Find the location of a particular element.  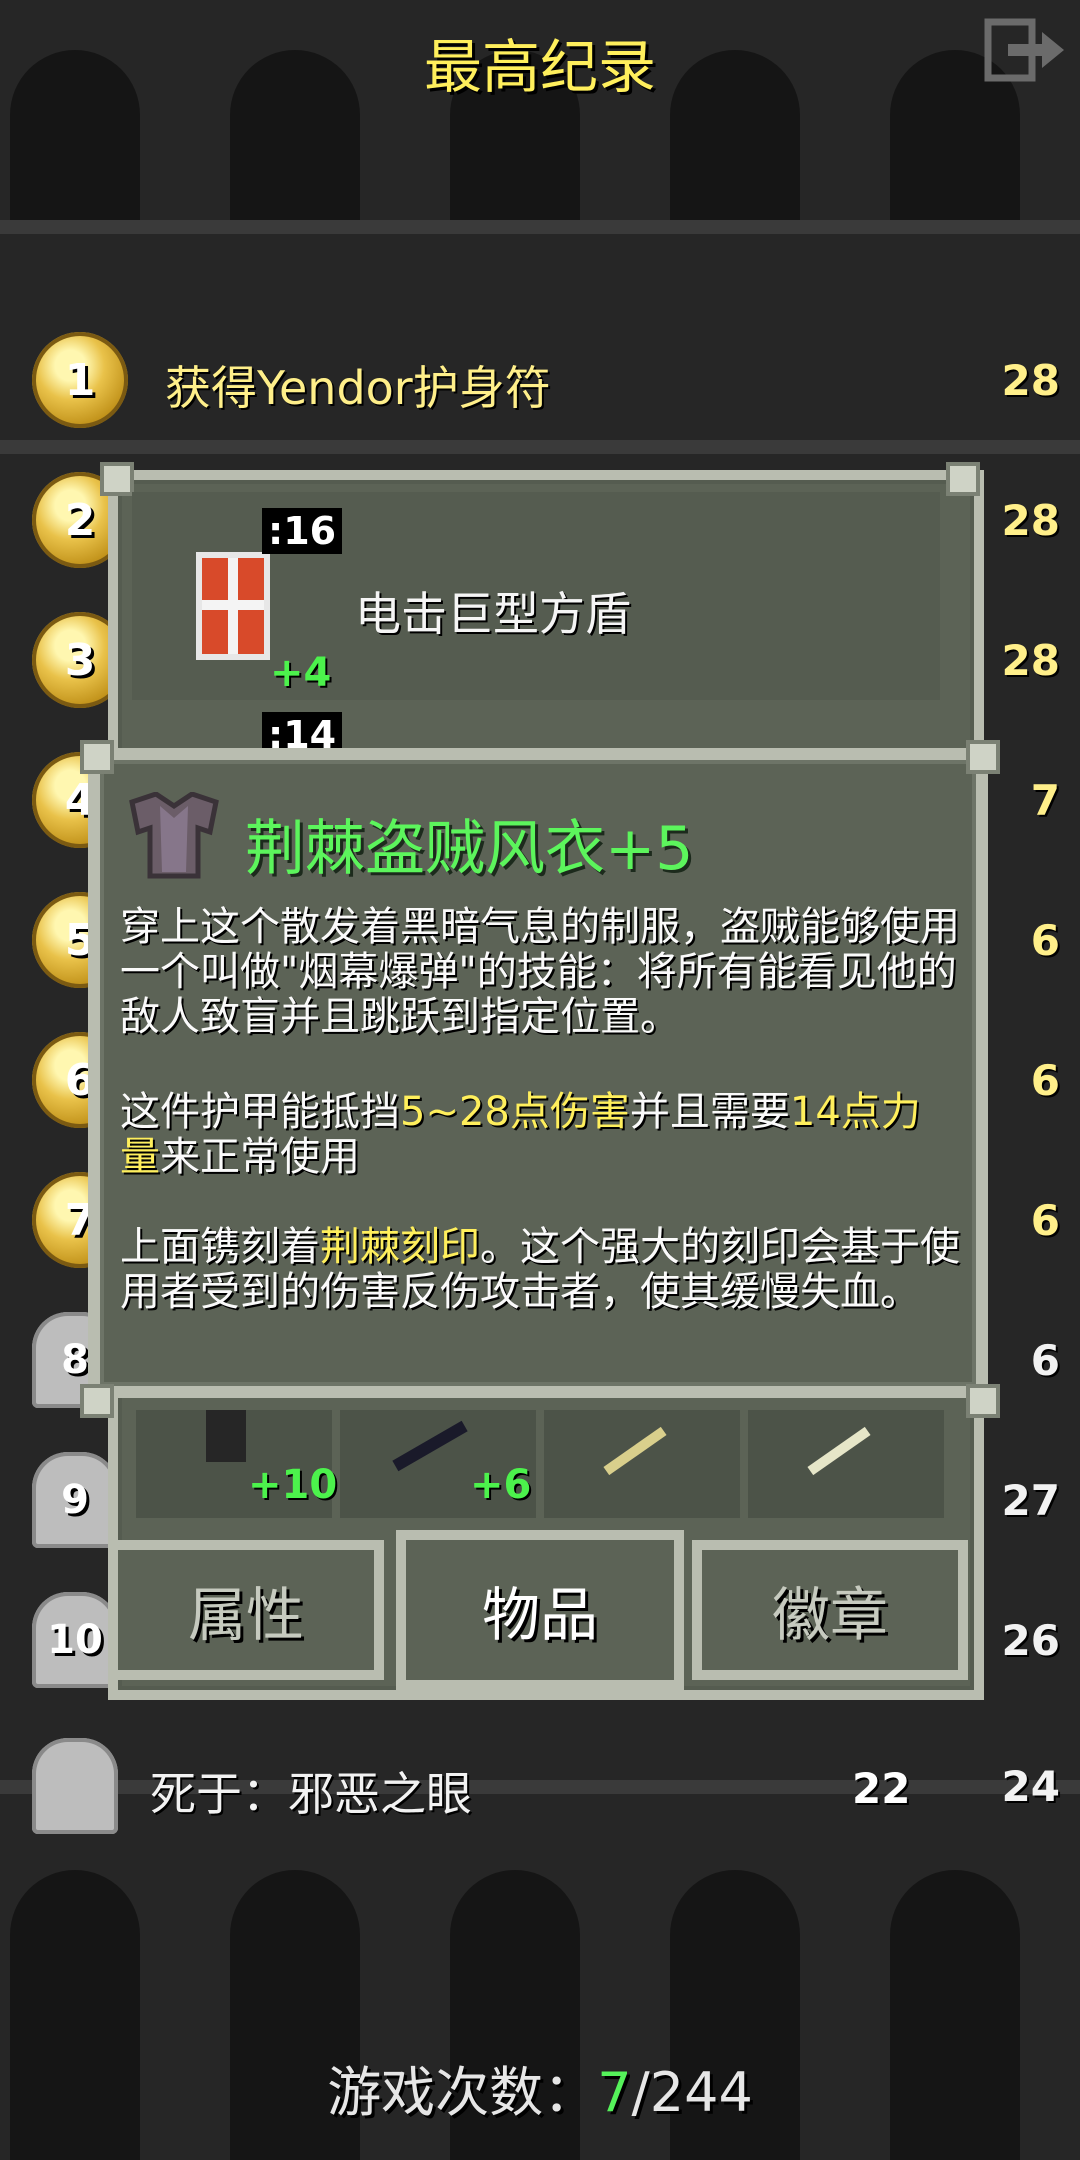

slot-bonus: +10 is located at coordinates (293, 1485).